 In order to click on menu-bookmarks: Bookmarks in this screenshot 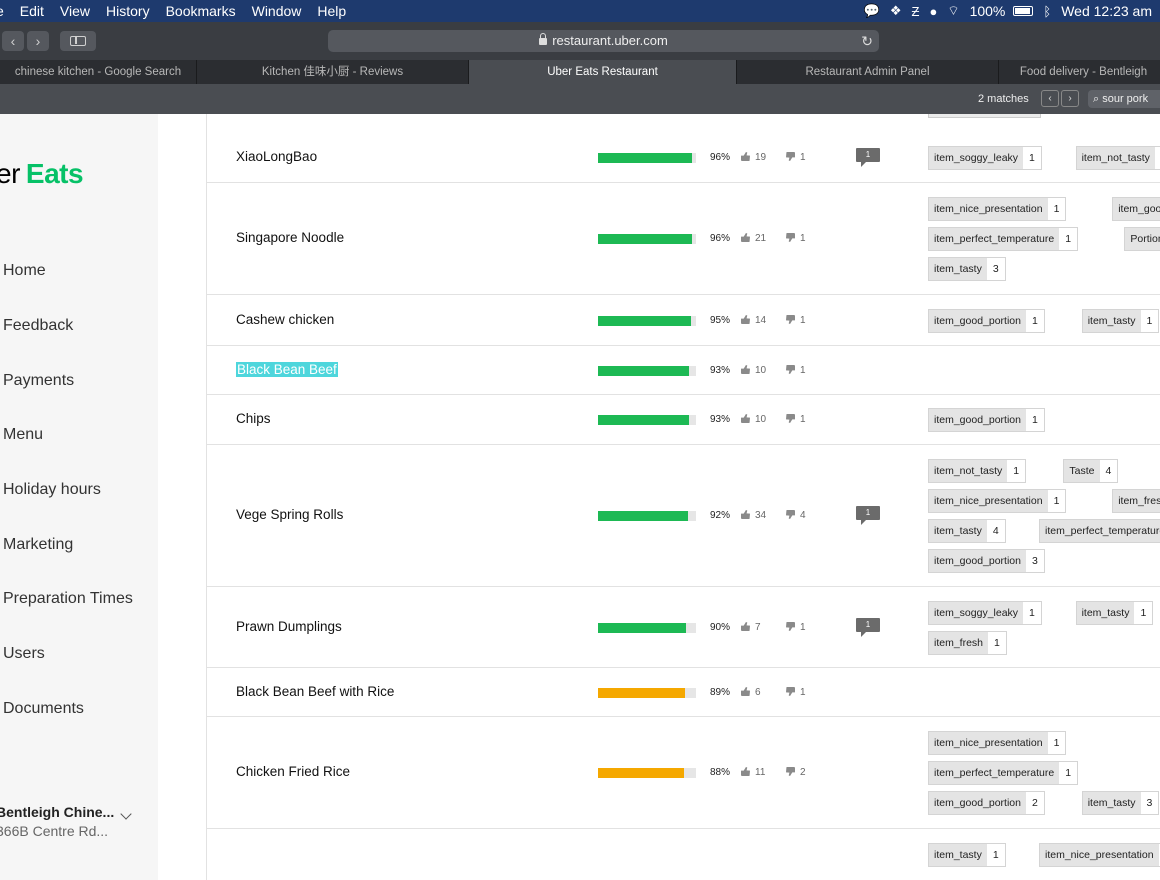, I will do `click(201, 11)`.